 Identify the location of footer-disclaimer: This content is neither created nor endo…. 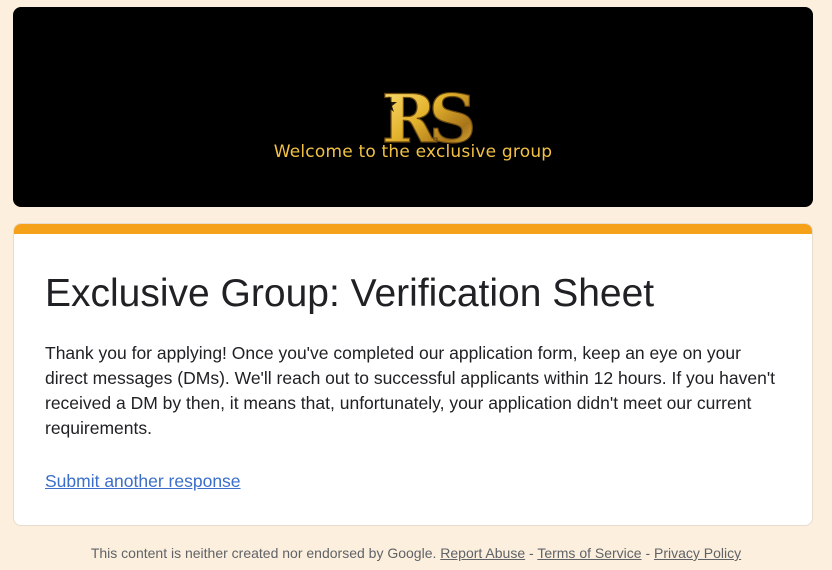
(263, 553).